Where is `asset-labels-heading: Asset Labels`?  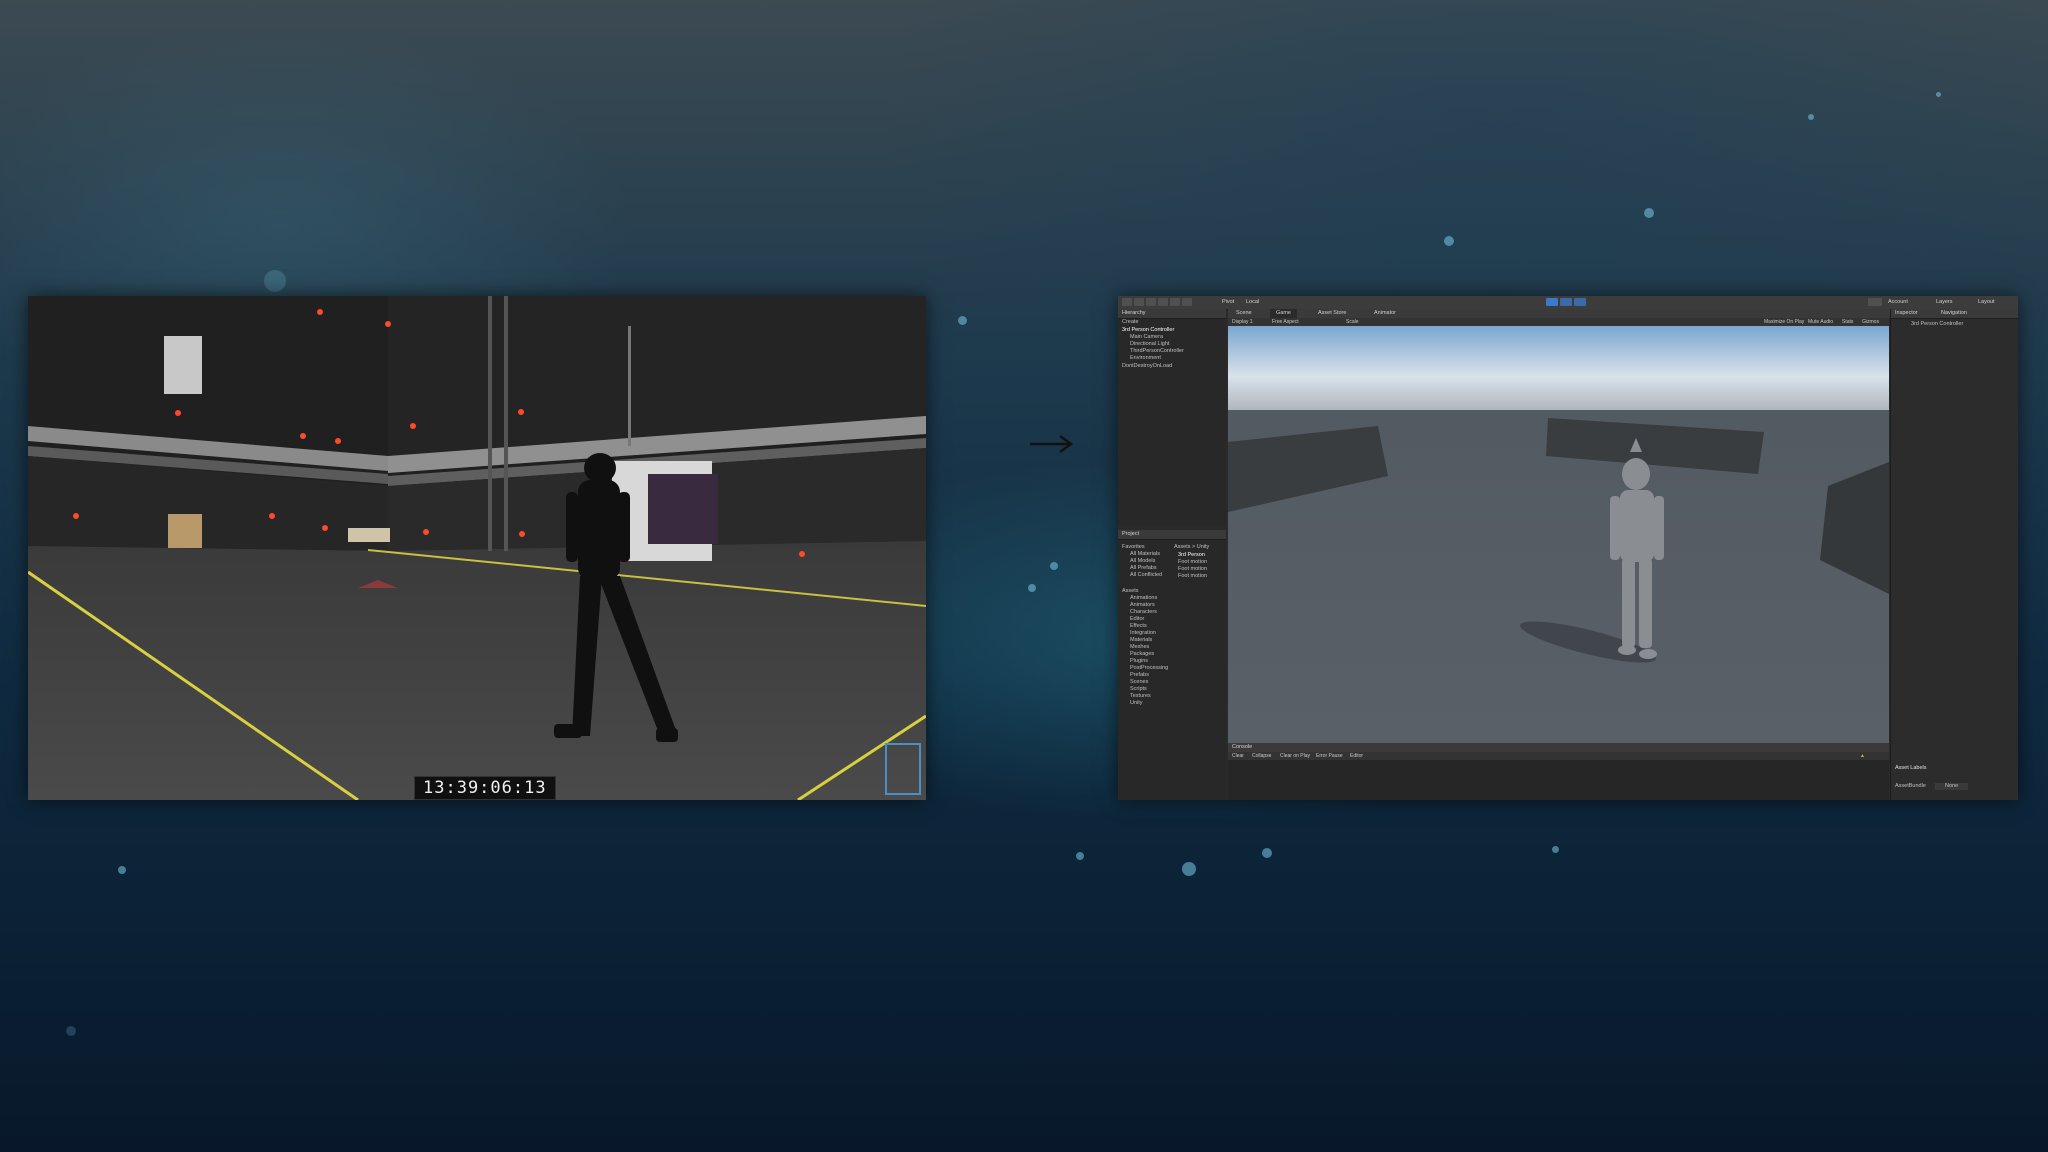 asset-labels-heading: Asset Labels is located at coordinates (1911, 768).